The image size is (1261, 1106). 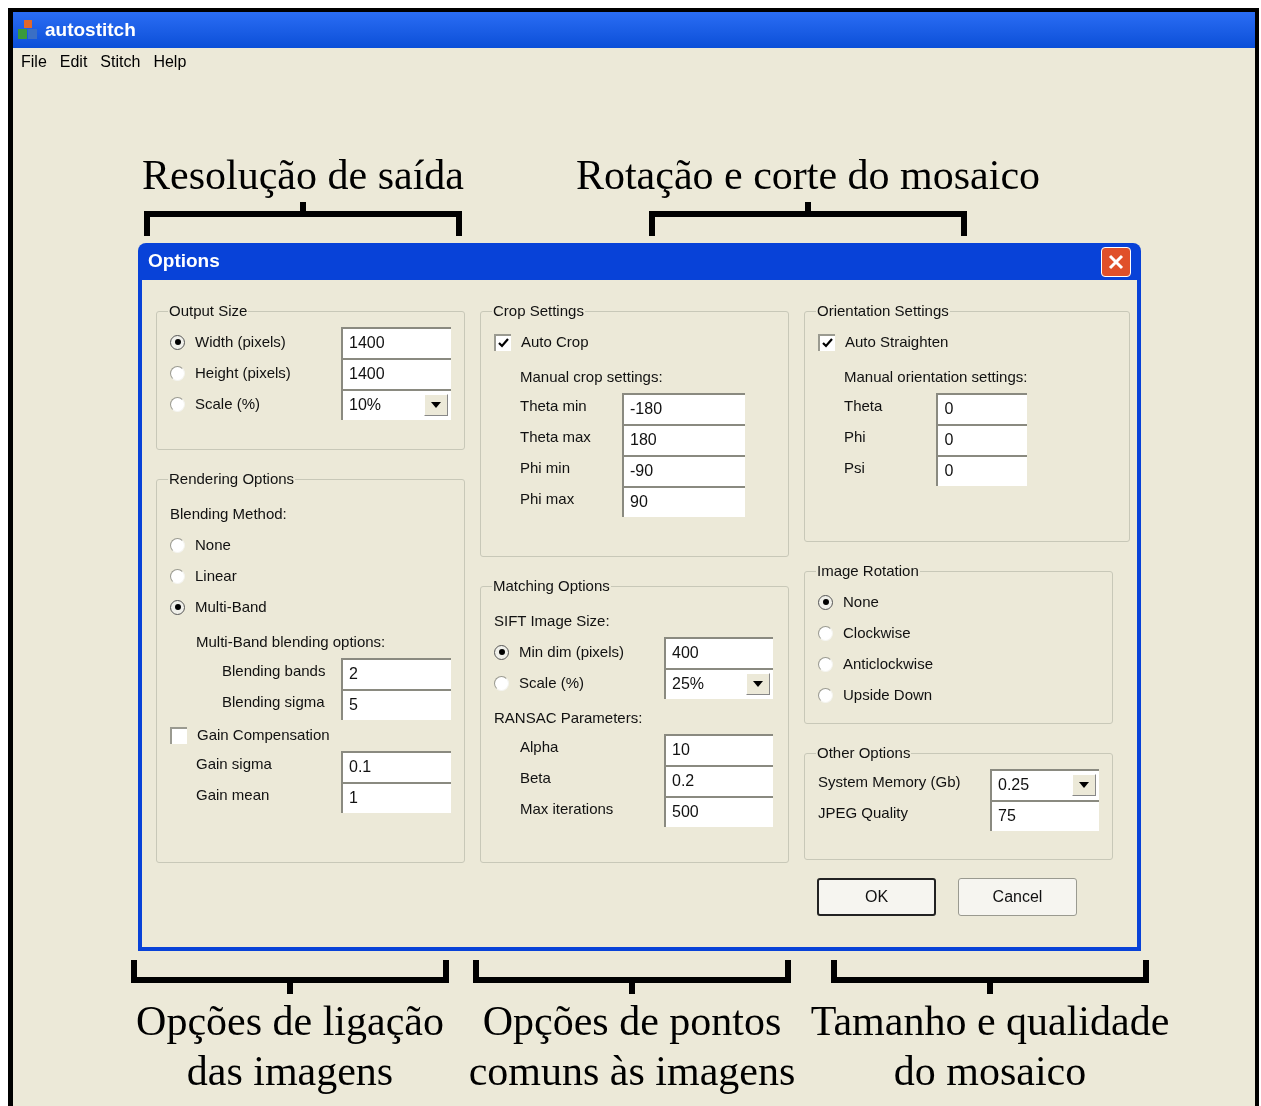 I want to click on option-label: Auto Crop, so click(x=555, y=341).